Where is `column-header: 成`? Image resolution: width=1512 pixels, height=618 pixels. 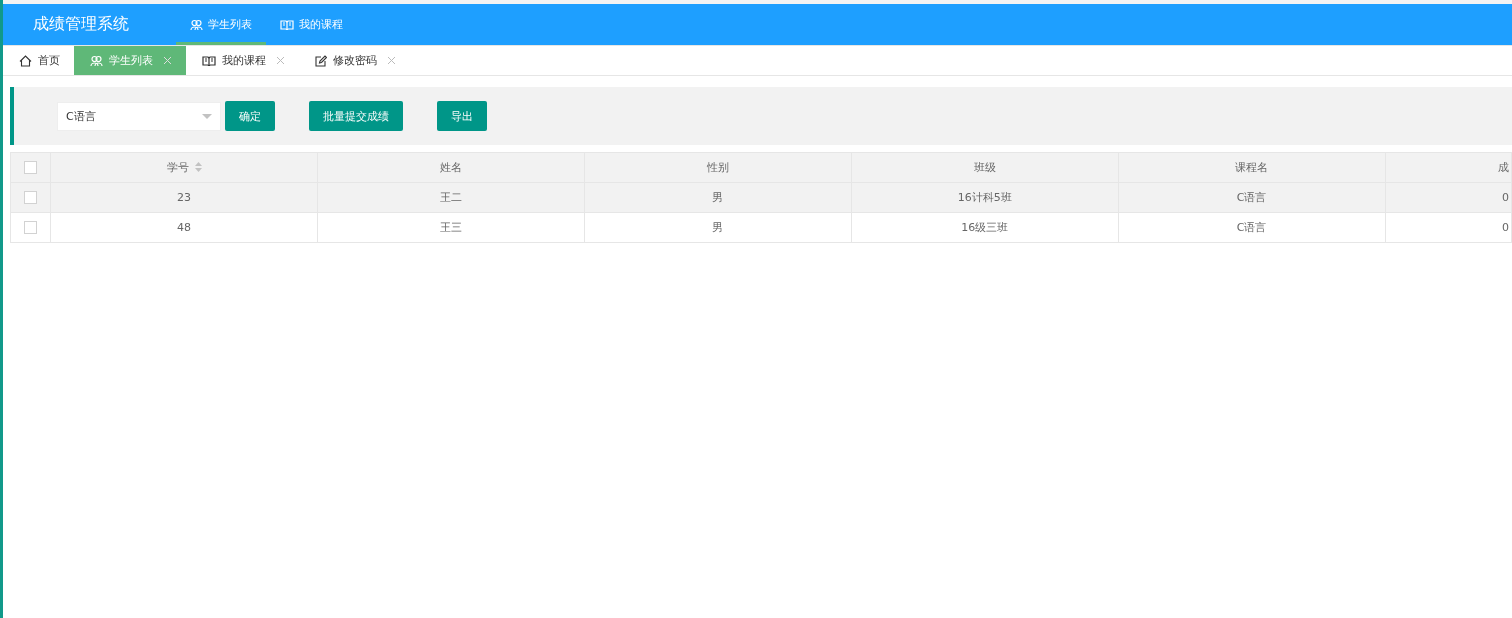
column-header: 成 is located at coordinates (1503, 167).